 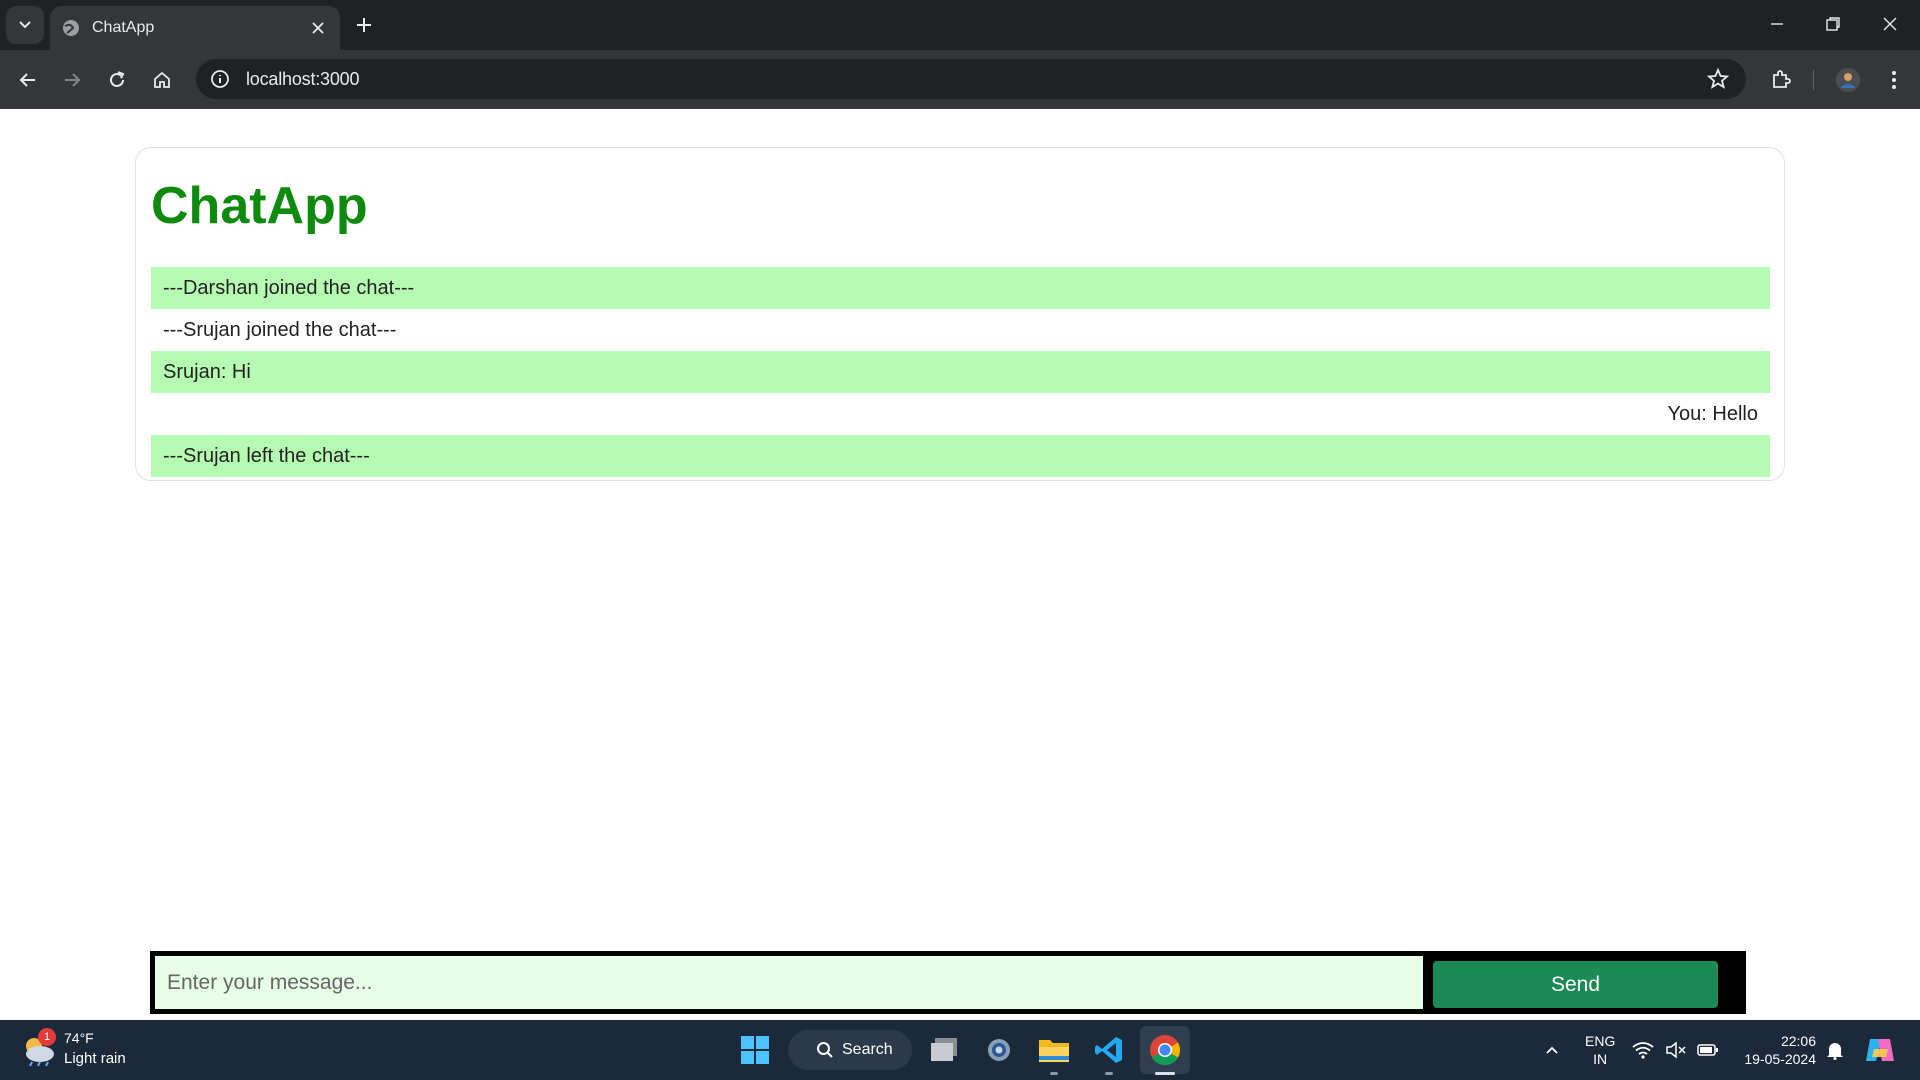 I want to click on weather-temp: 74°F, so click(x=79, y=1038).